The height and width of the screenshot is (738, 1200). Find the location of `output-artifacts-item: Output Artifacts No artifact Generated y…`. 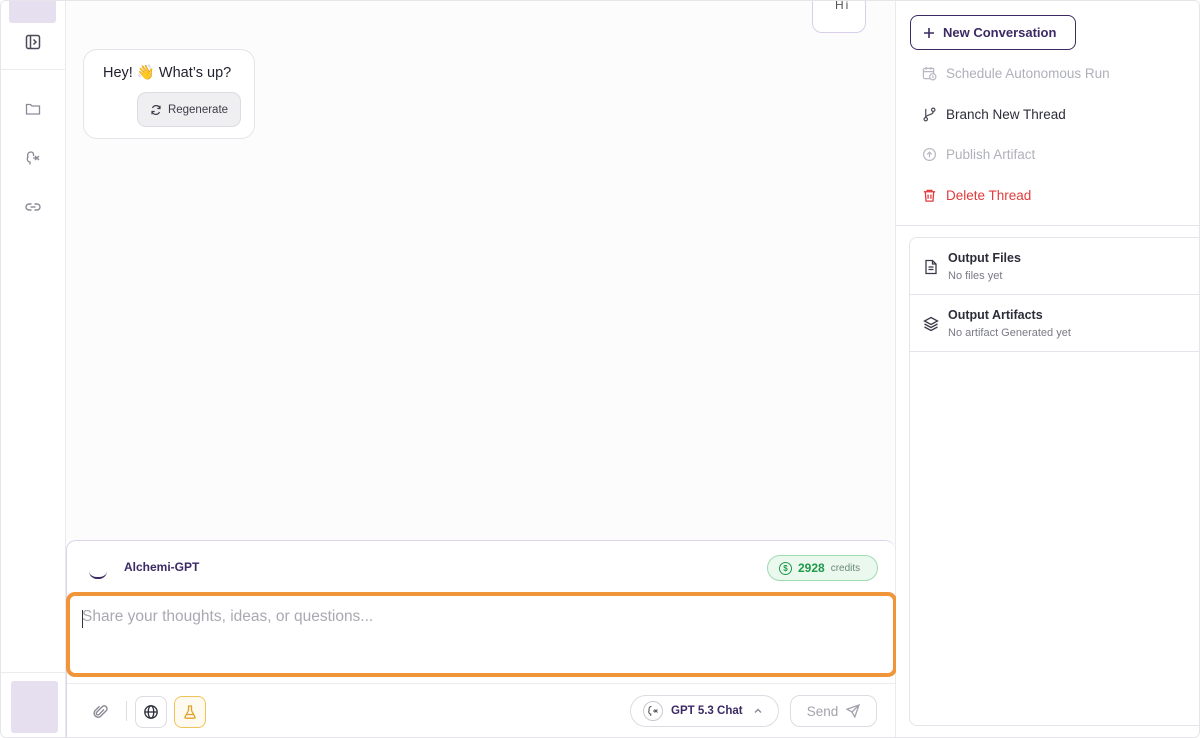

output-artifacts-item: Output Artifacts No artifact Generated y… is located at coordinates (1054, 323).